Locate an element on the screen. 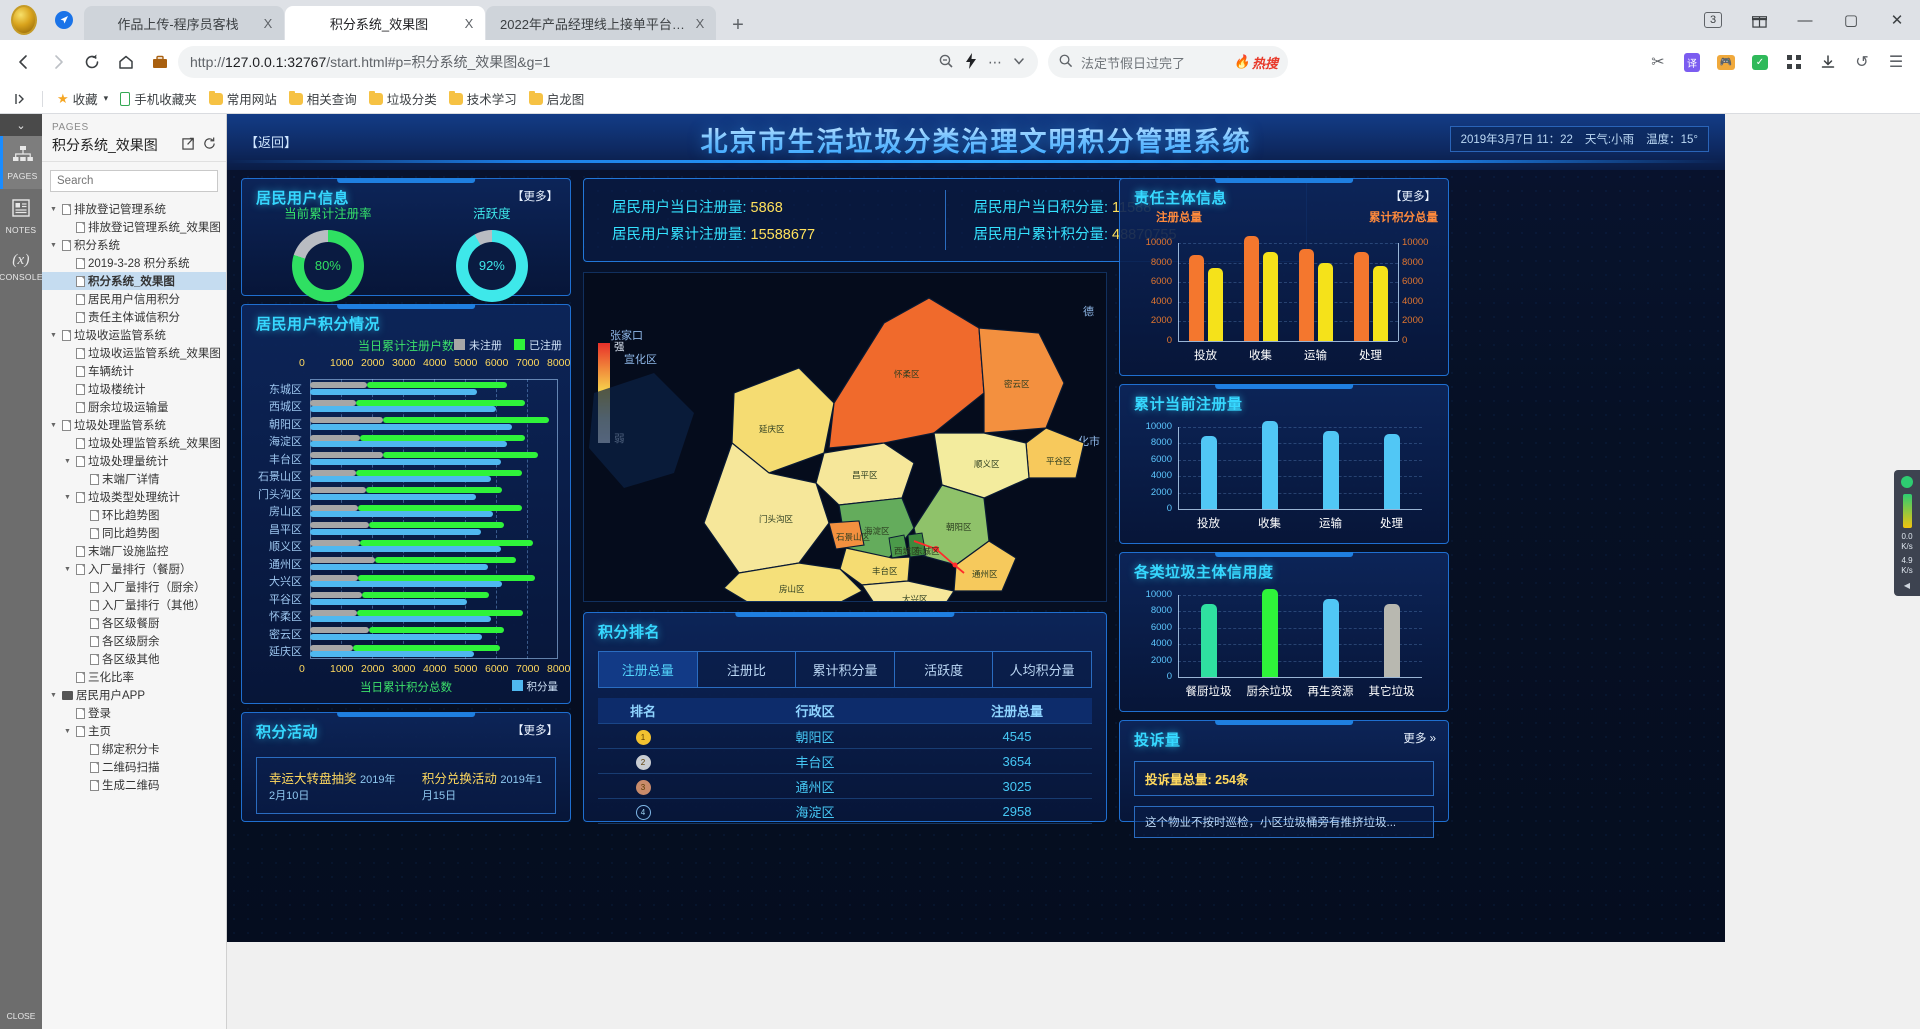  tree-node: 环比趋势图 is located at coordinates (134, 515).